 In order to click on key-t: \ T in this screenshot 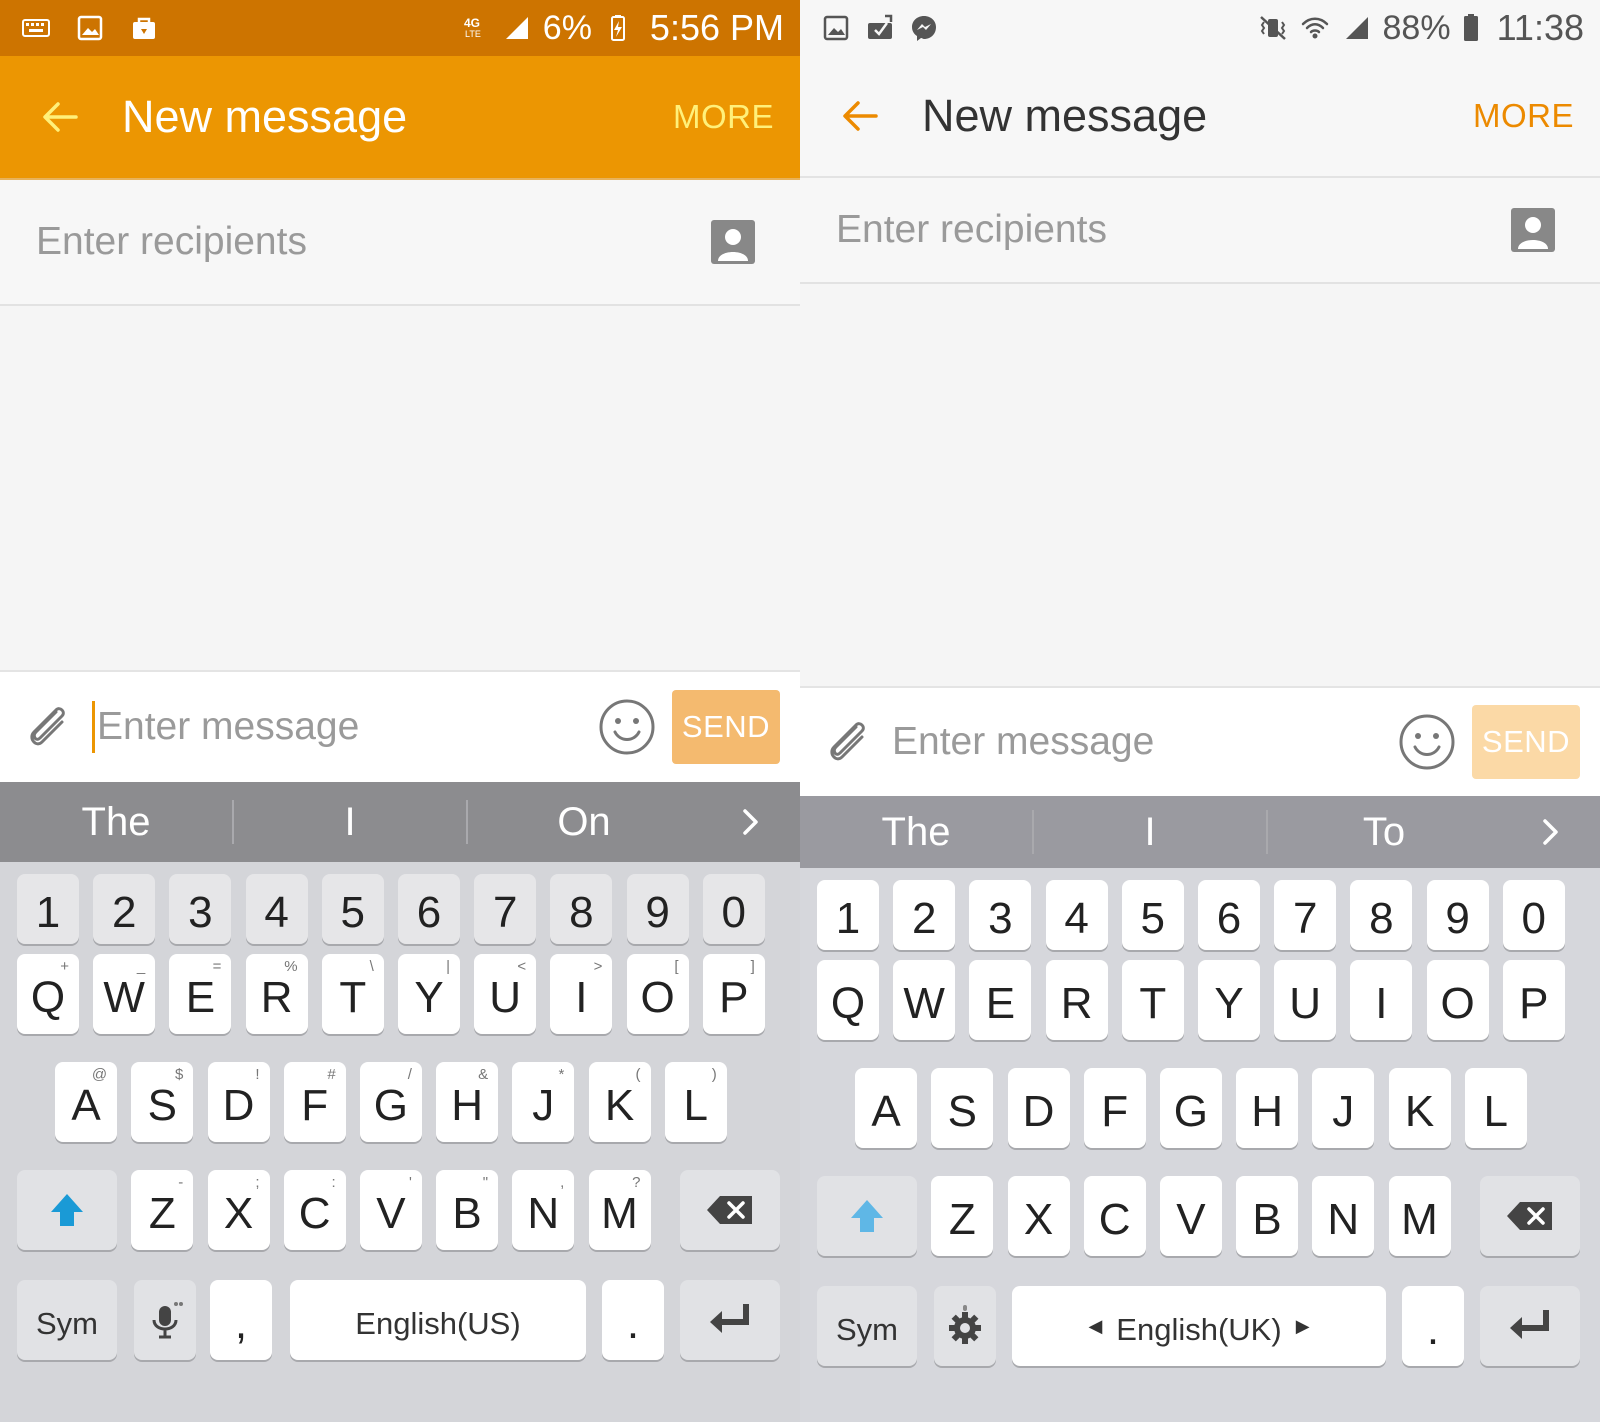, I will do `click(352, 994)`.